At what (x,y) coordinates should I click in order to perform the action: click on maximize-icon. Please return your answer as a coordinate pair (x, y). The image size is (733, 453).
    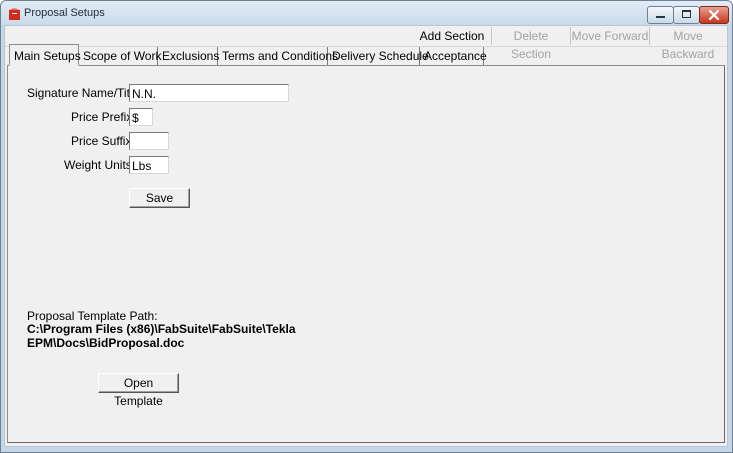
    Looking at the image, I should click on (686, 14).